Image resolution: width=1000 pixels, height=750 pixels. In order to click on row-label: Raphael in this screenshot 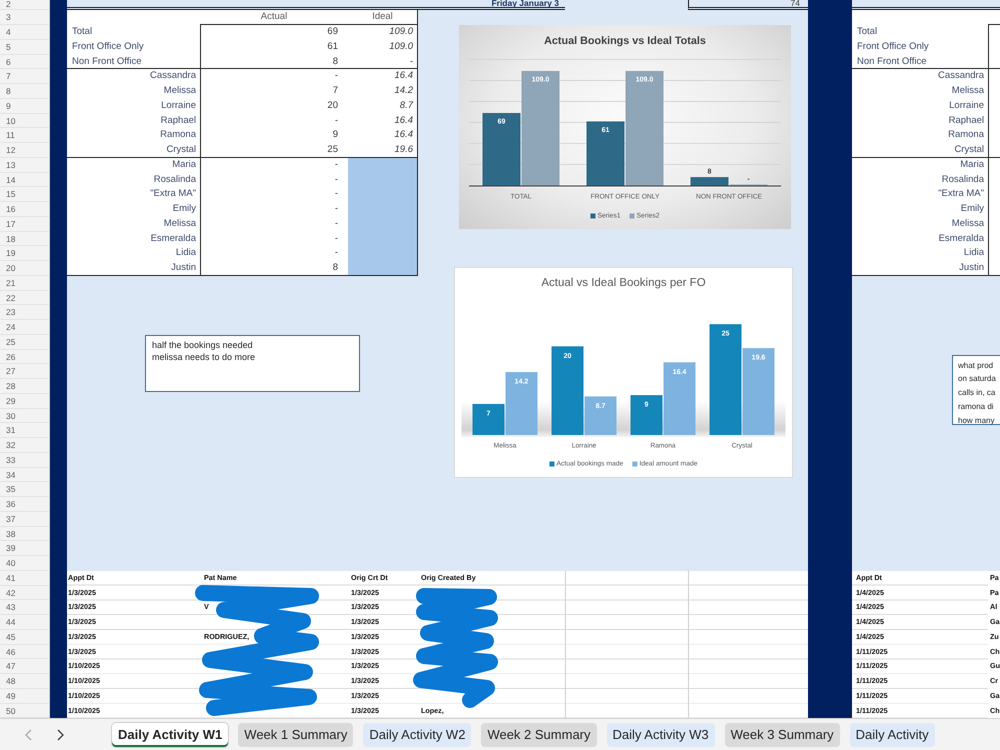, I will do `click(178, 121)`.